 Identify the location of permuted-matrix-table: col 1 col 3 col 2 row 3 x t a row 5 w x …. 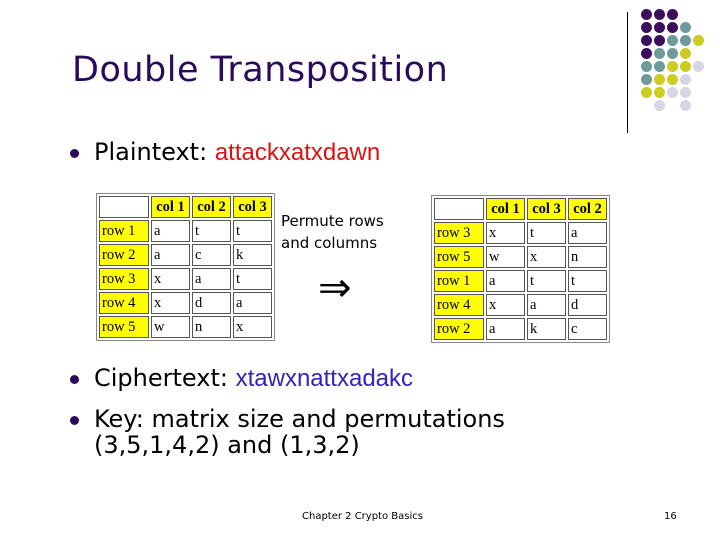
(520, 269).